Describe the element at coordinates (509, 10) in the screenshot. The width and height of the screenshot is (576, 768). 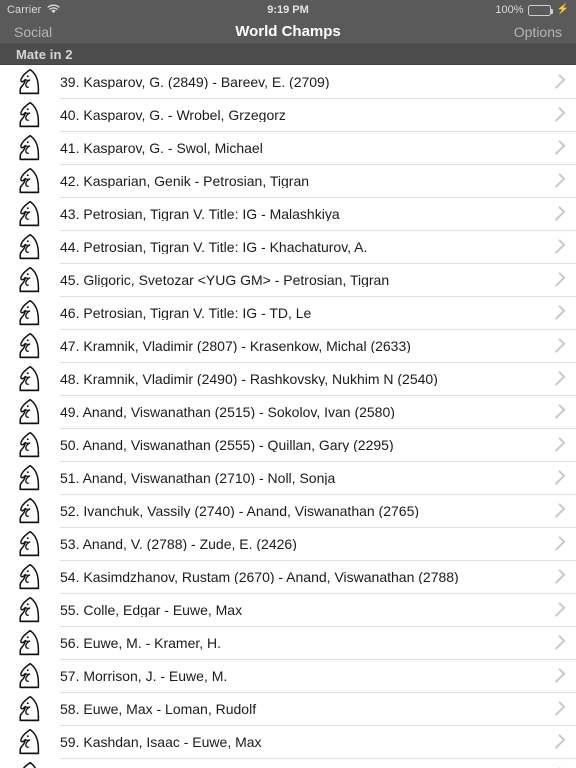
I see `battery-percent-label: 100%` at that location.